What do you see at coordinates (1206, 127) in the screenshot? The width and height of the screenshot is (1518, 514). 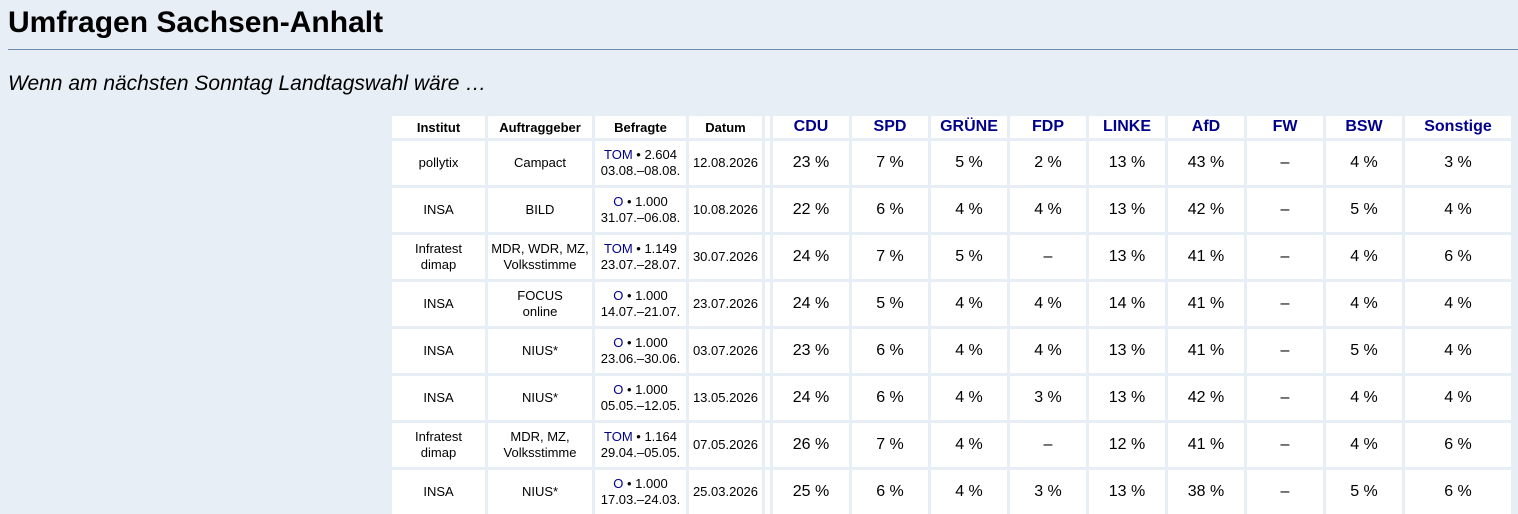 I see `header-party-afd: AfD` at bounding box center [1206, 127].